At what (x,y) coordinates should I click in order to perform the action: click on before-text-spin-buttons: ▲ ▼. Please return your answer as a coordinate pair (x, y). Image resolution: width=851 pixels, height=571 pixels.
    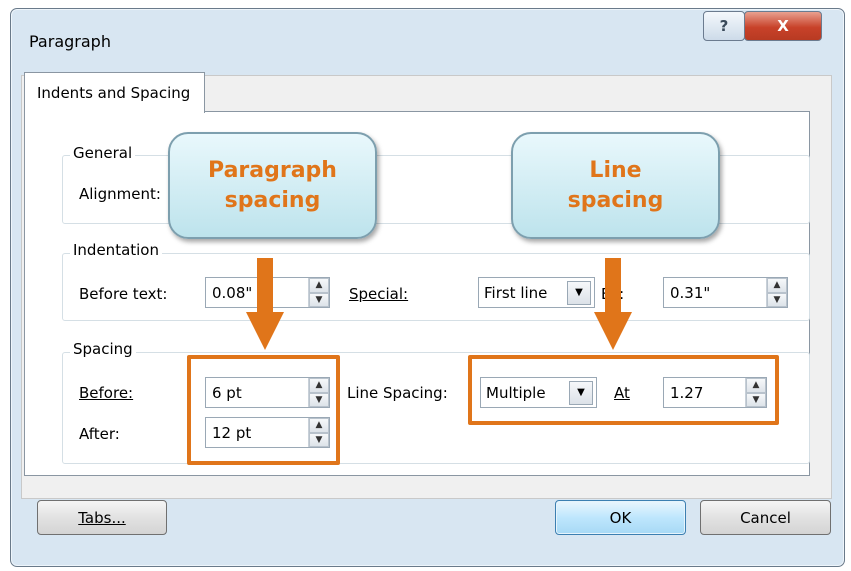
    Looking at the image, I should click on (318, 292).